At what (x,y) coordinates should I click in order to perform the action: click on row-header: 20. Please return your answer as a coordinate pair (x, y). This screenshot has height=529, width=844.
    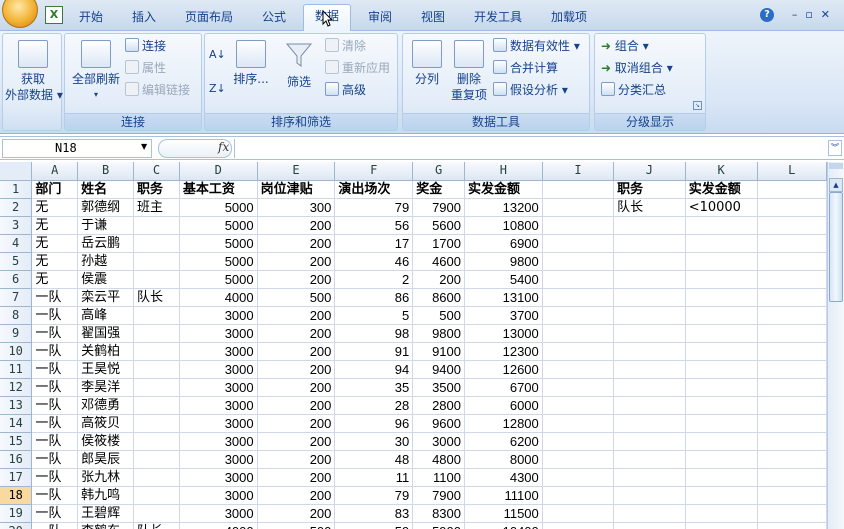
    Looking at the image, I should click on (16, 525).